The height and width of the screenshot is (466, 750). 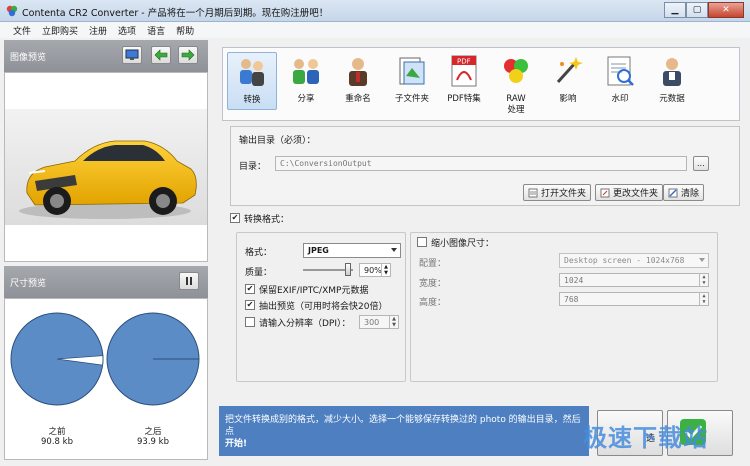 I want to click on maximize-button: ▢, so click(x=697, y=10).